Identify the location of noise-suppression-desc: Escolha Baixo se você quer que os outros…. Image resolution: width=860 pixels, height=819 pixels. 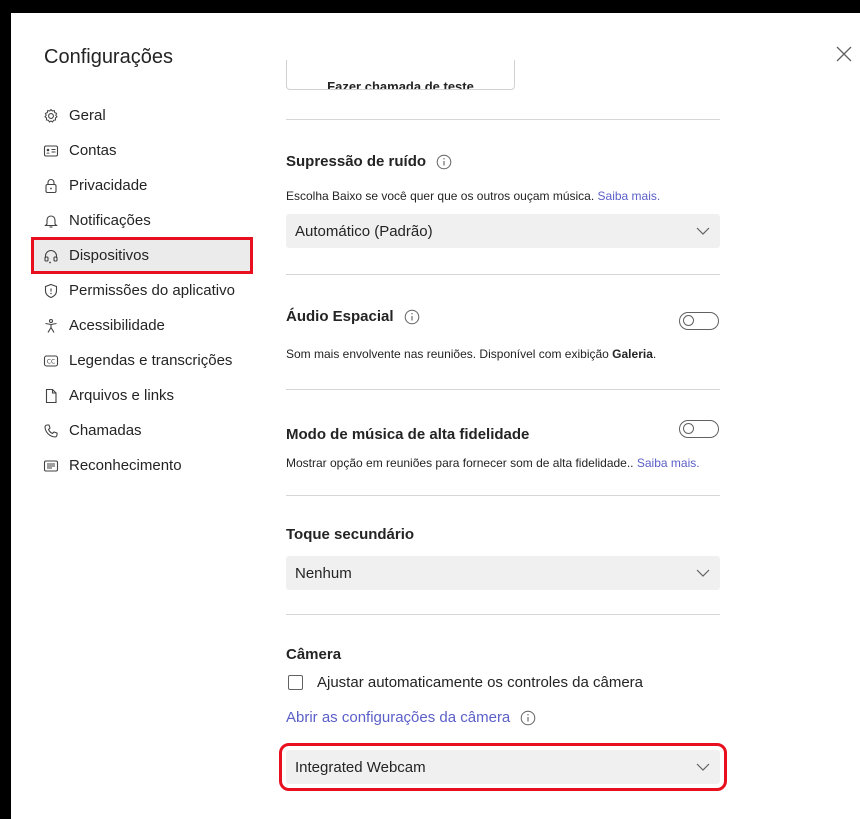
(473, 196).